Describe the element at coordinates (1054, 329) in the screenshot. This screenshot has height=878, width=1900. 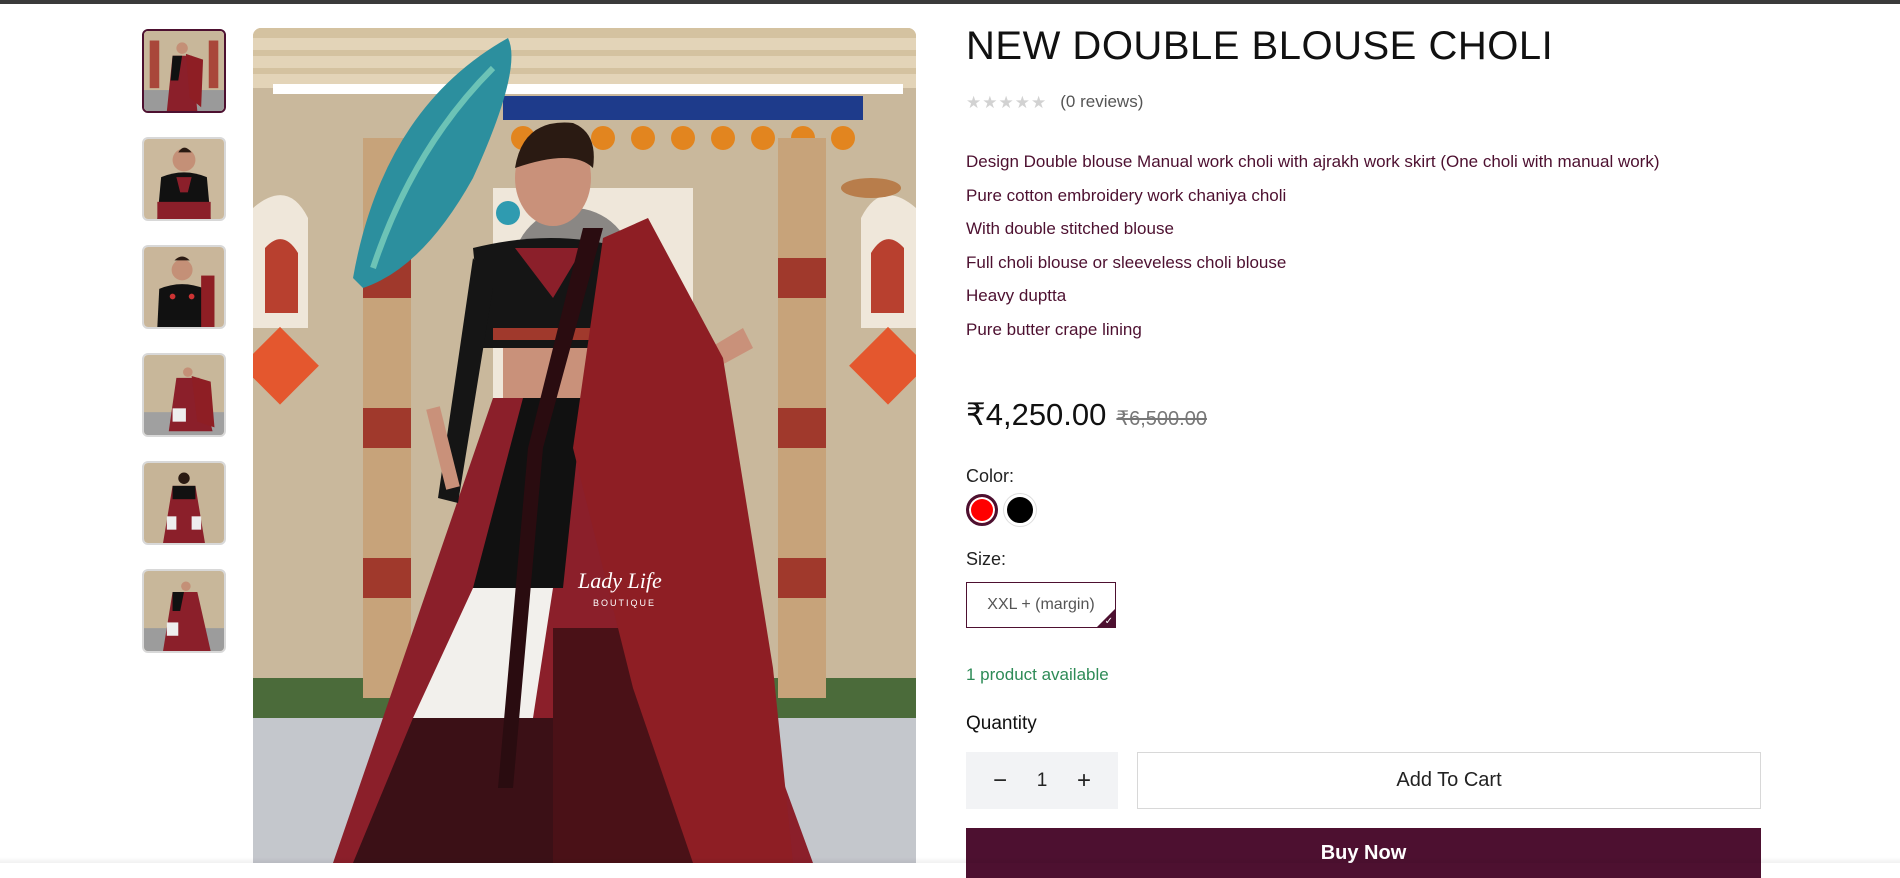
I see `description-line: Pure butter crape lining` at that location.